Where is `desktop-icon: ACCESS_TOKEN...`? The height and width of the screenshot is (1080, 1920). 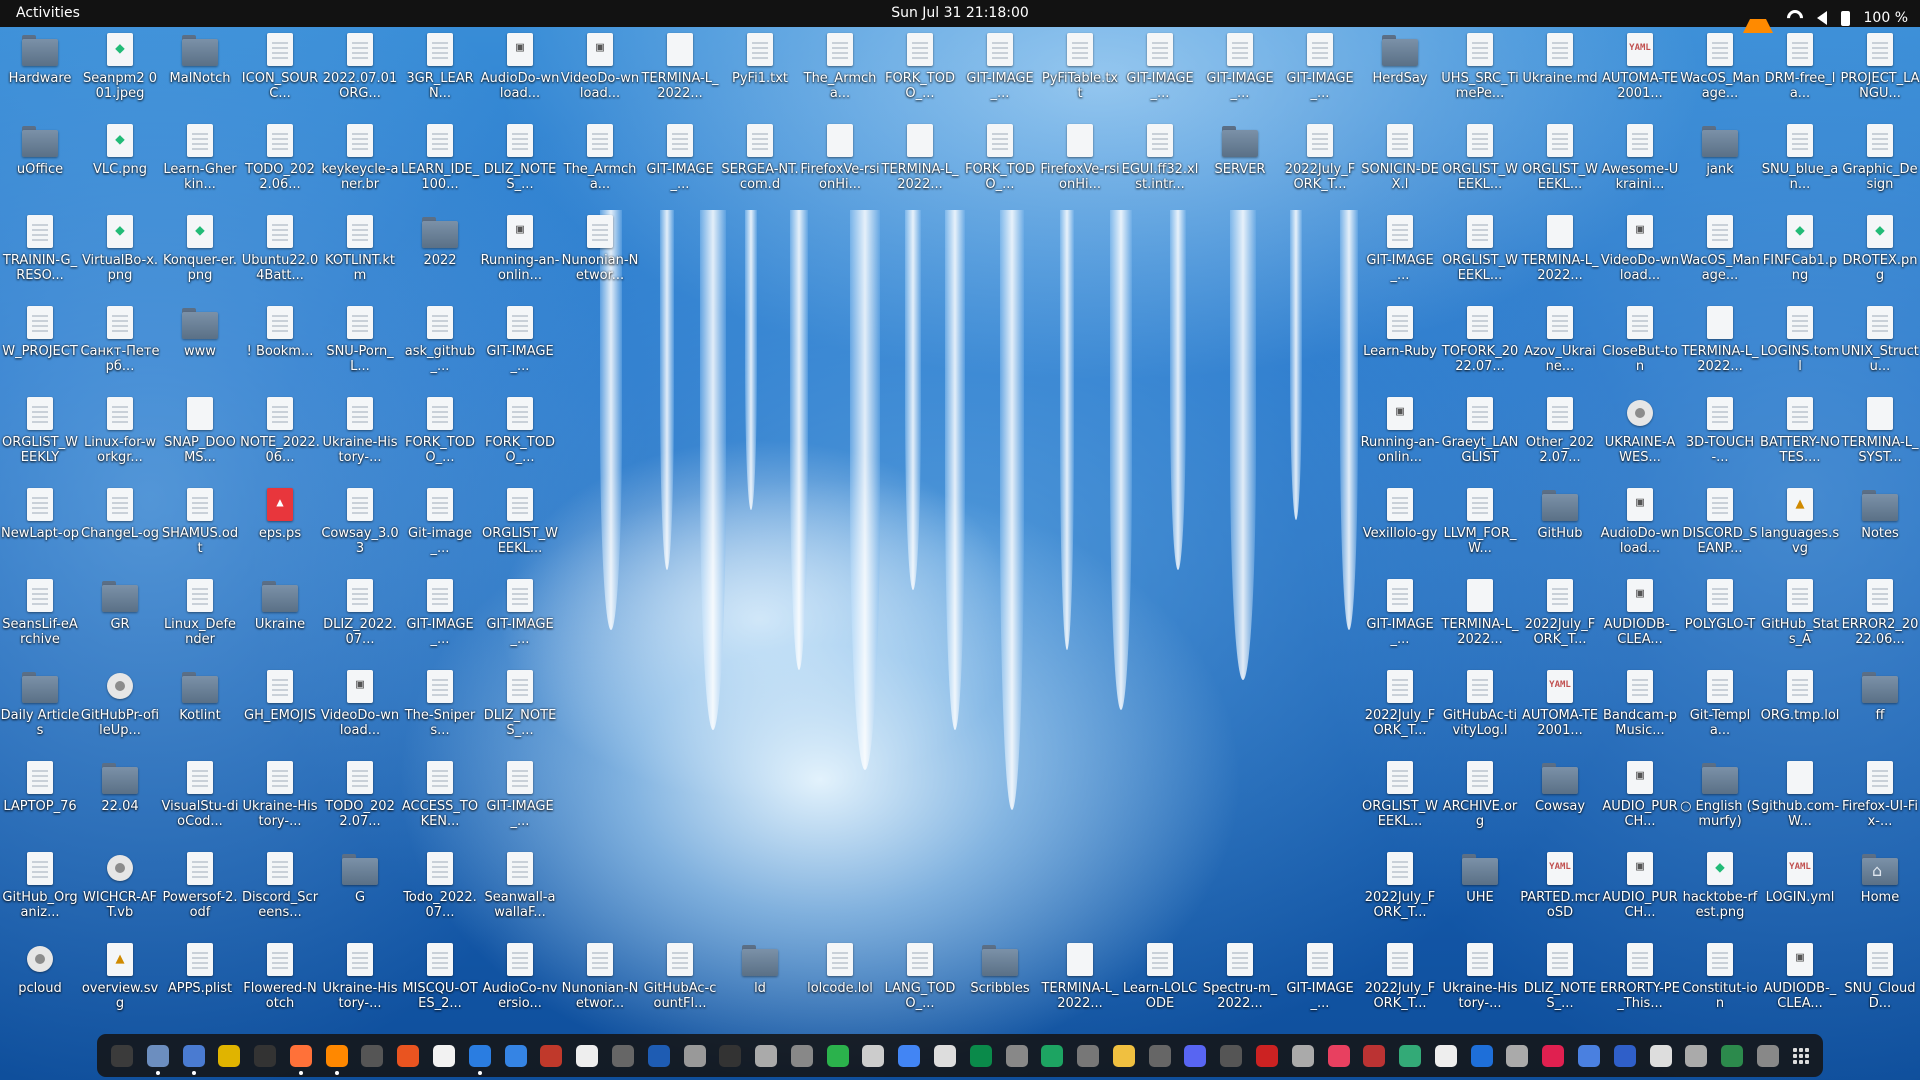
desktop-icon: ACCESS_TOKEN... is located at coordinates (440, 794).